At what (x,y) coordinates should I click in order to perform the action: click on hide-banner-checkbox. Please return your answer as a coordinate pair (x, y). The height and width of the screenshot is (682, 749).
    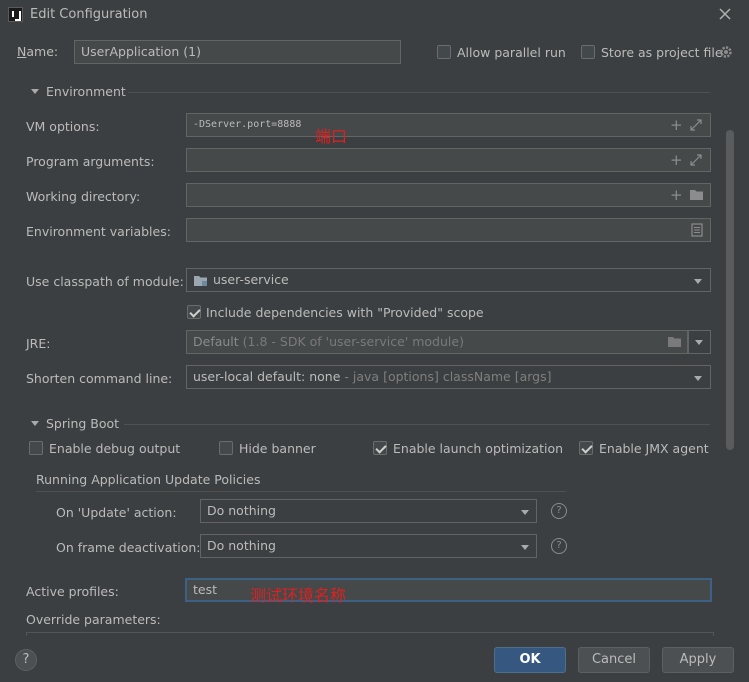
    Looking at the image, I should click on (226, 448).